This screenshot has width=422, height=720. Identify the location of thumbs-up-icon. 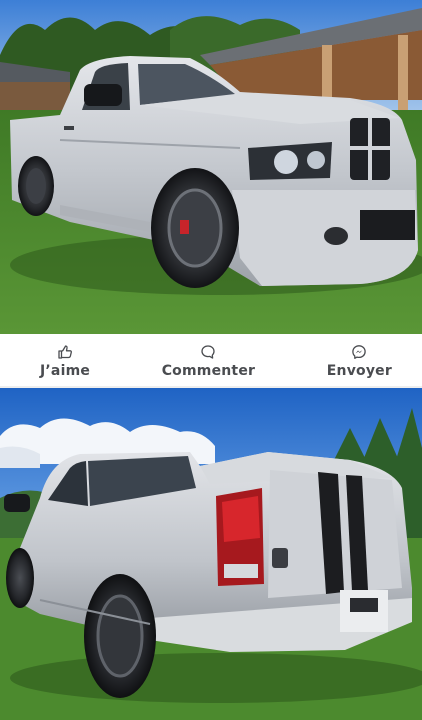
(65, 351).